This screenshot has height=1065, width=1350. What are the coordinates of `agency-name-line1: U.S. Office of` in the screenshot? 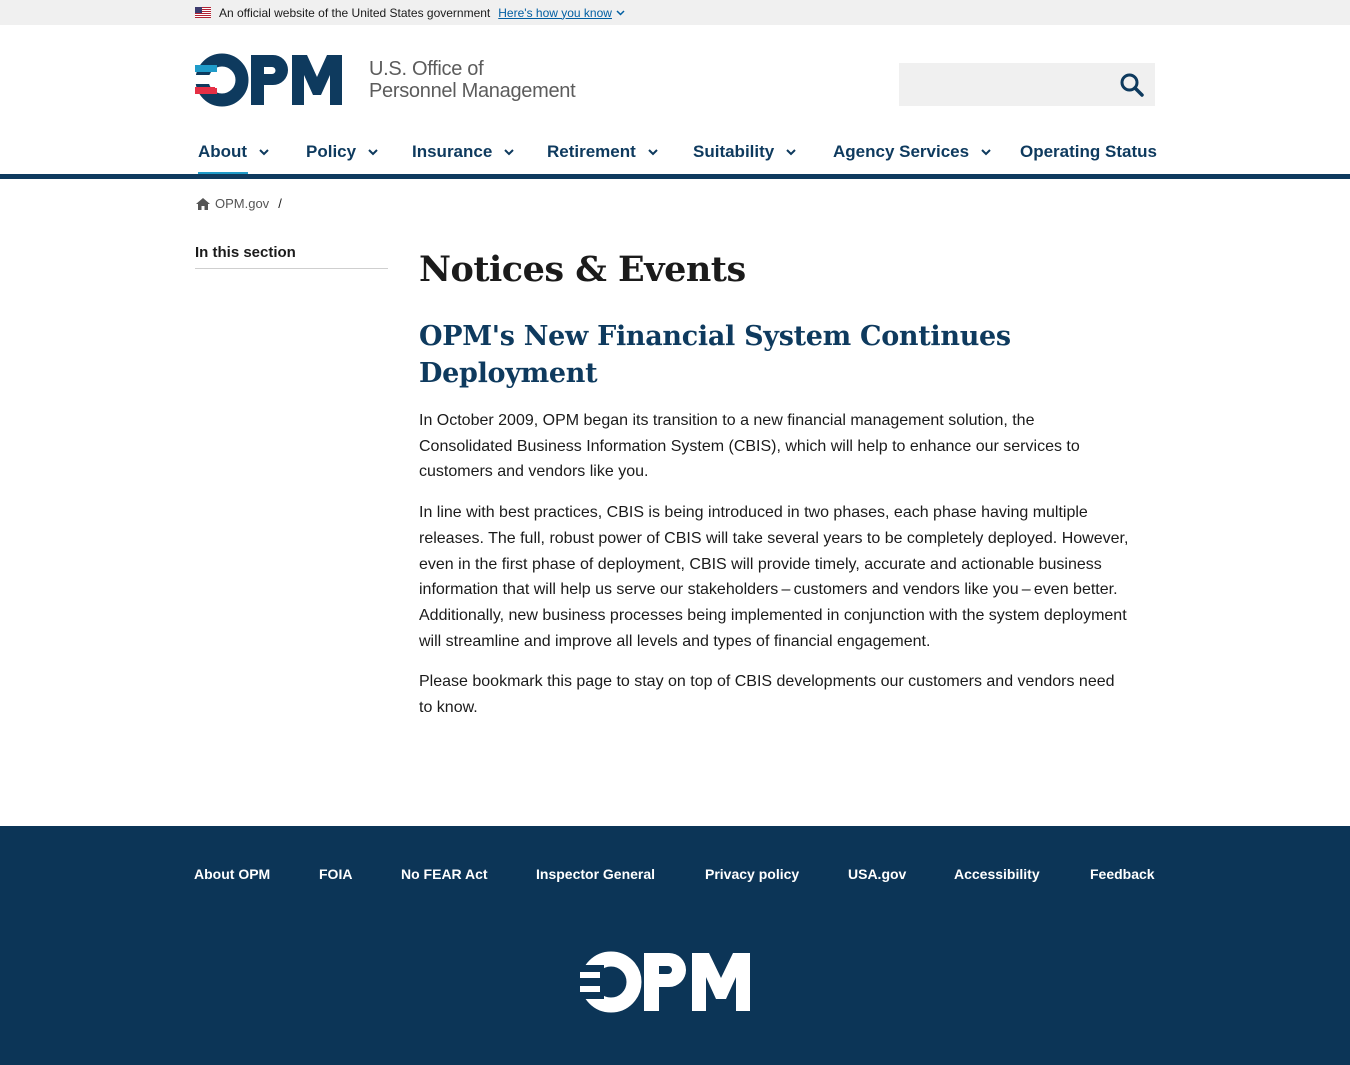 It's located at (426, 69).